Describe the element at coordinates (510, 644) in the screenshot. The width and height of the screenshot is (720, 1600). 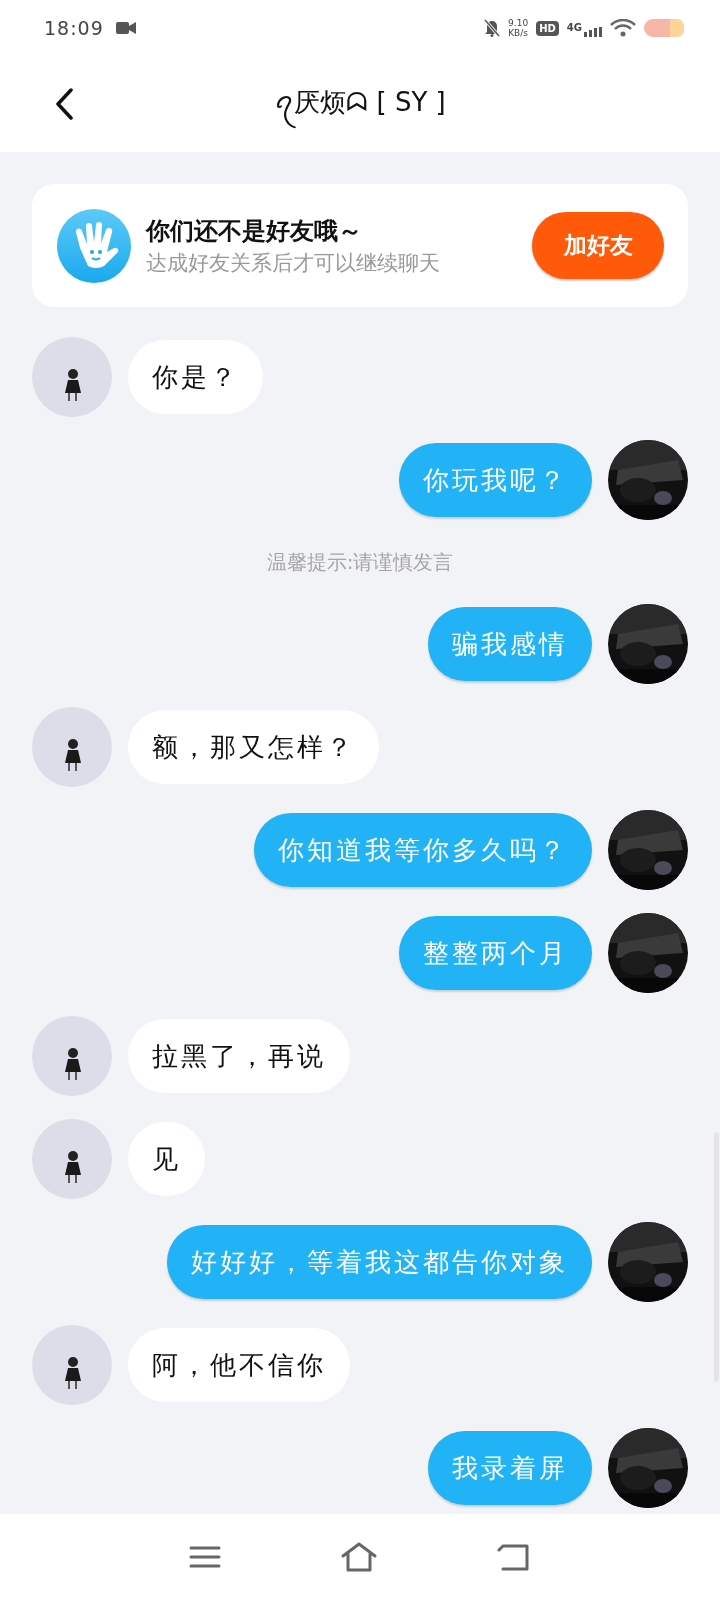
I see `message-bubble: 骗我感情` at that location.